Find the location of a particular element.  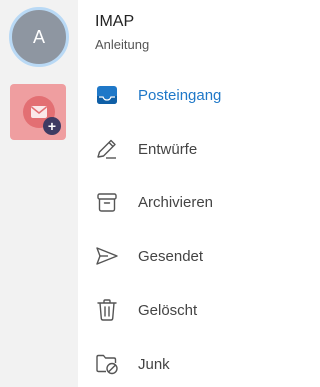

folder-label: Gelöscht is located at coordinates (168, 310).